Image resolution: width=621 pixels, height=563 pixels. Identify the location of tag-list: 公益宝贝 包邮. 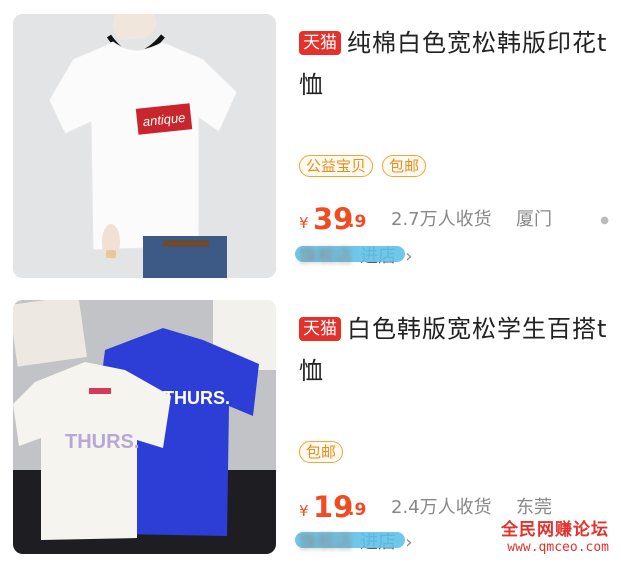
(364, 166).